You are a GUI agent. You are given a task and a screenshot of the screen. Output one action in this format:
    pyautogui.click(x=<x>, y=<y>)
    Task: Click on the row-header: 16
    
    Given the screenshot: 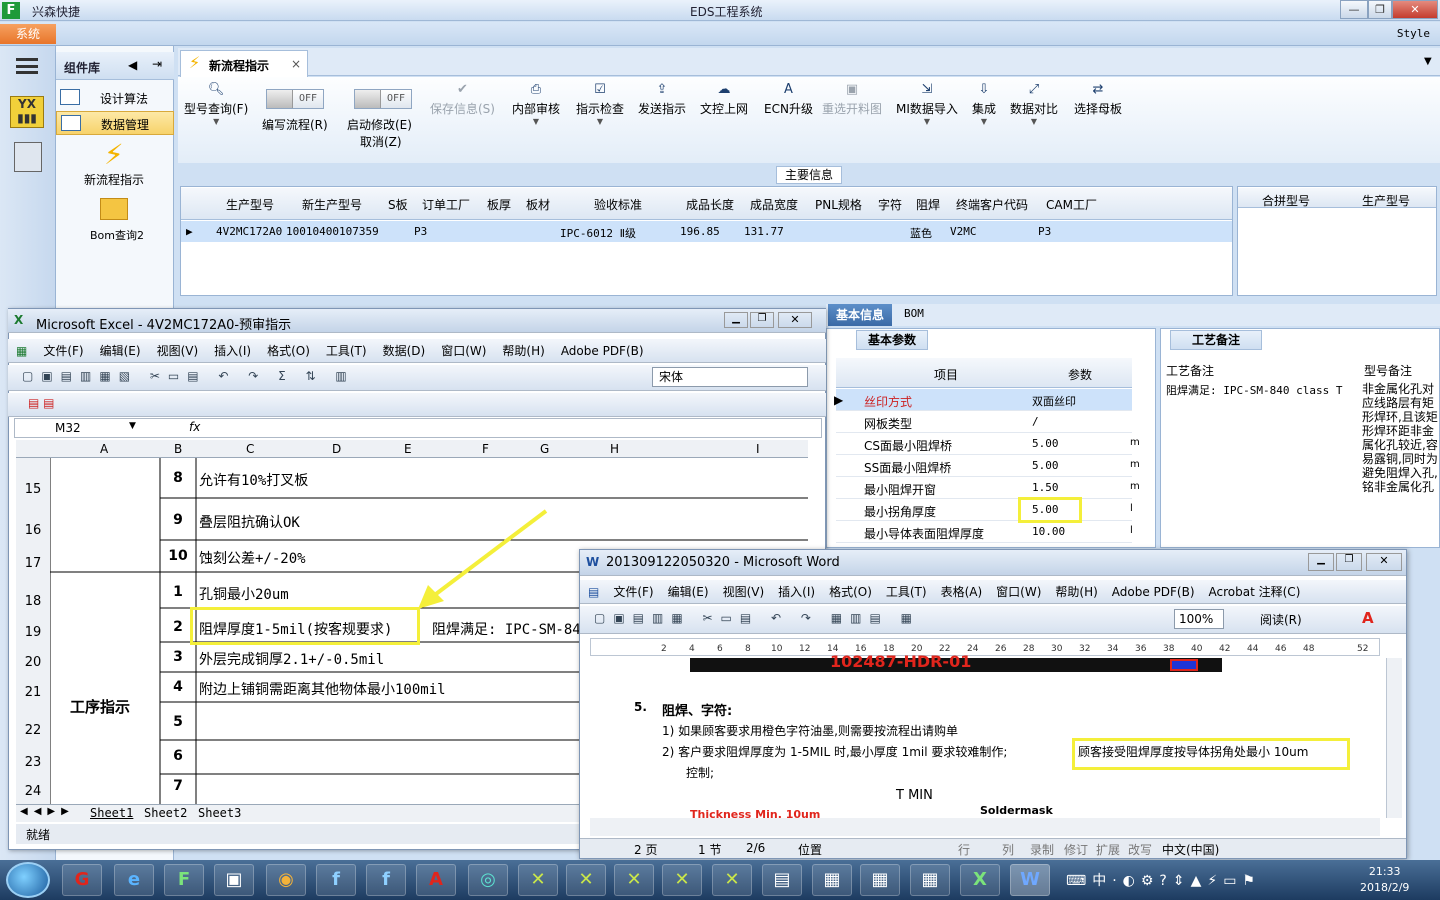 What is the action you would take?
    pyautogui.click(x=33, y=519)
    